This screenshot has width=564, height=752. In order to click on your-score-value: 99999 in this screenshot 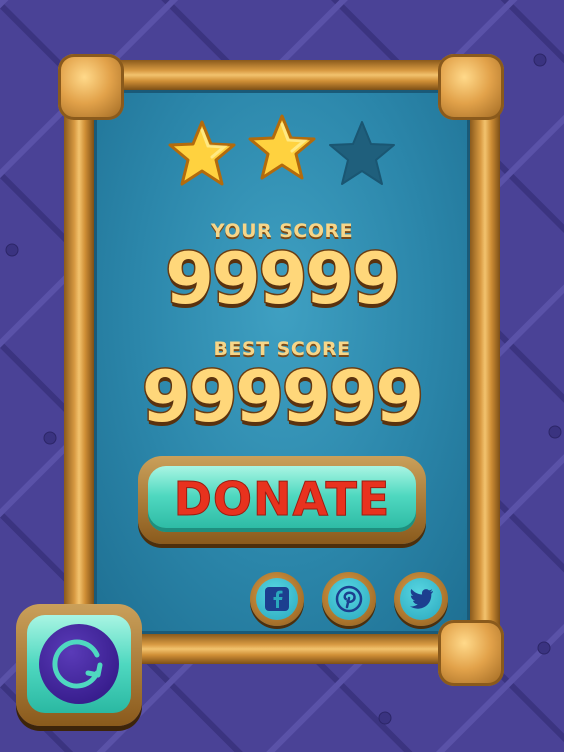, I will do `click(283, 279)`.